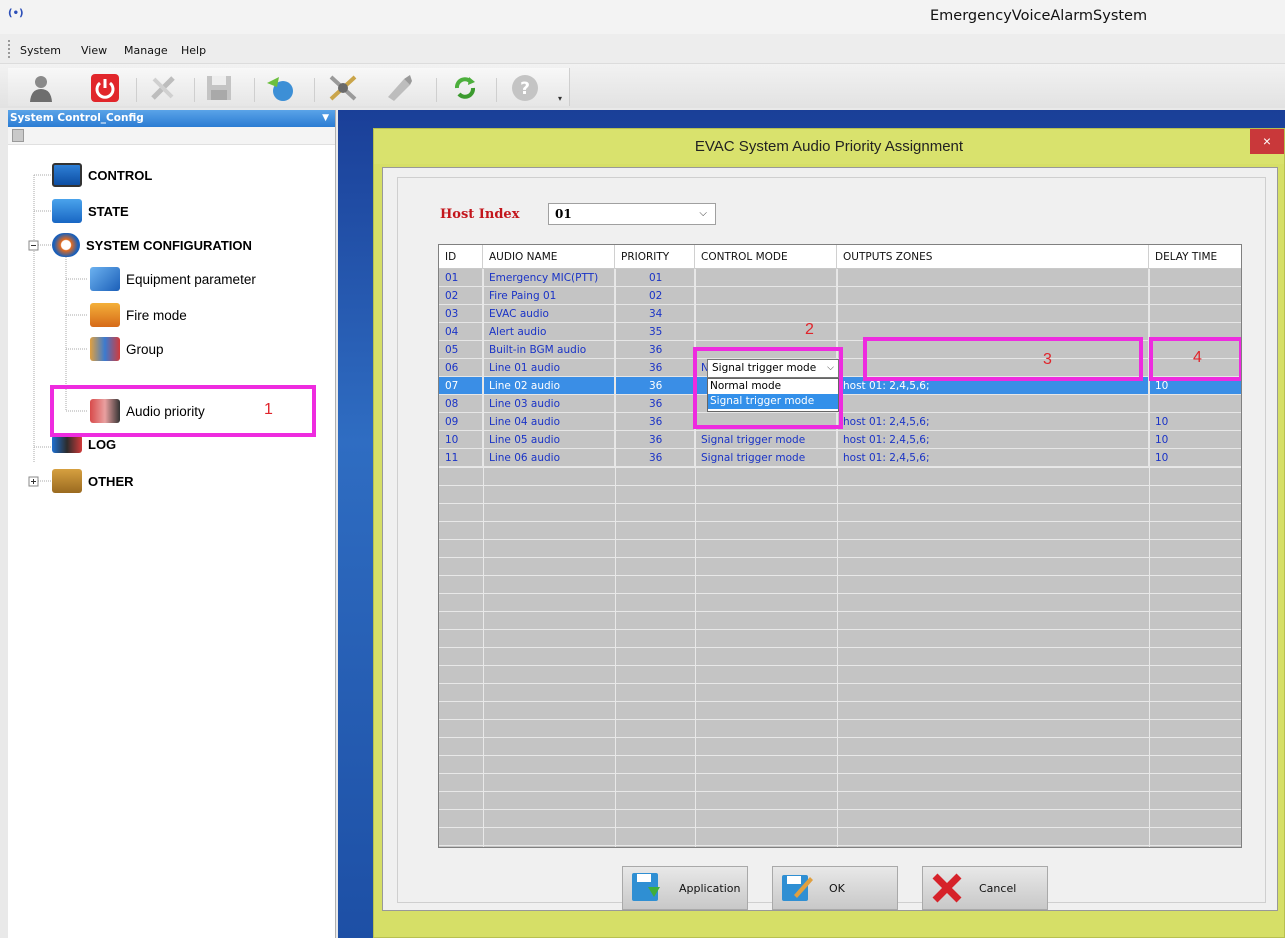 Image resolution: width=1285 pixels, height=938 pixels. What do you see at coordinates (127, 349) in the screenshot?
I see `tree-item-group: Group` at bounding box center [127, 349].